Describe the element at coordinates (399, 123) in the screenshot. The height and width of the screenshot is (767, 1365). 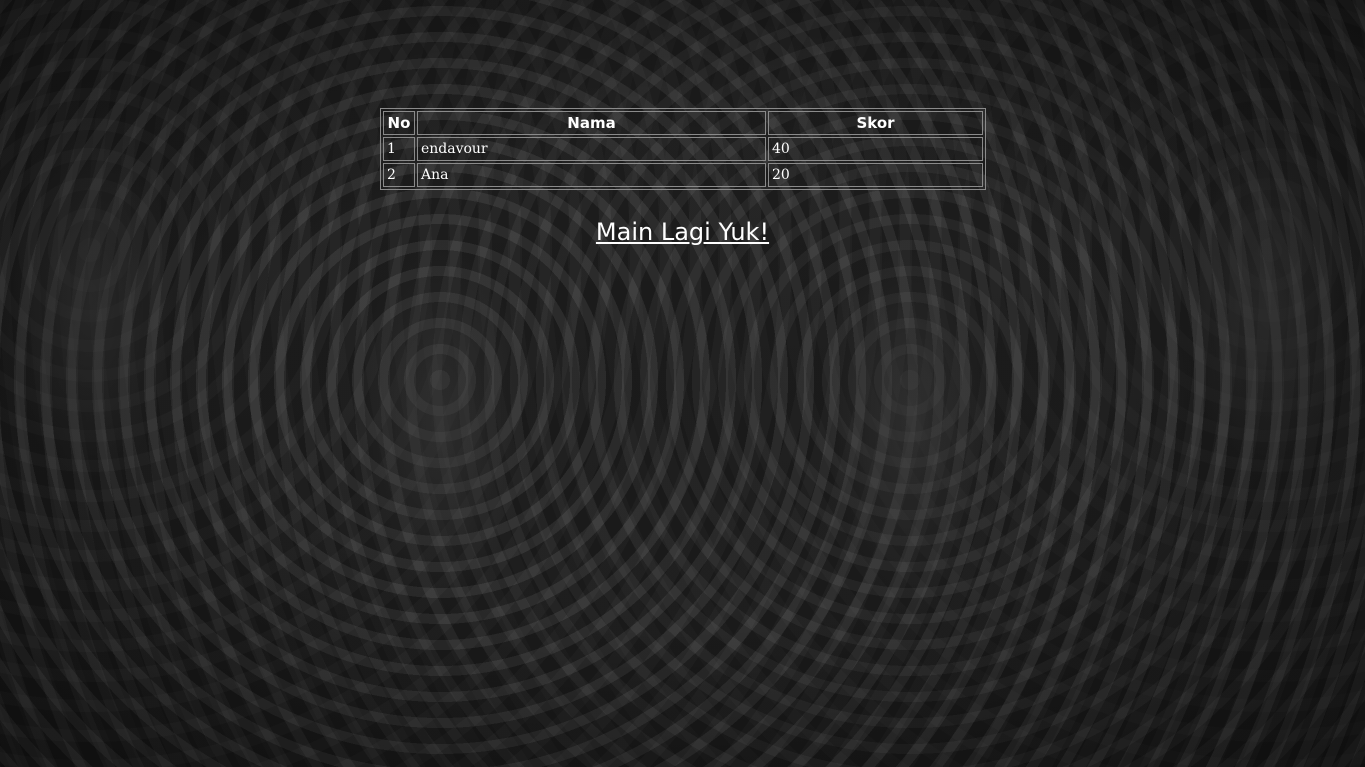
I see `header-no: No` at that location.